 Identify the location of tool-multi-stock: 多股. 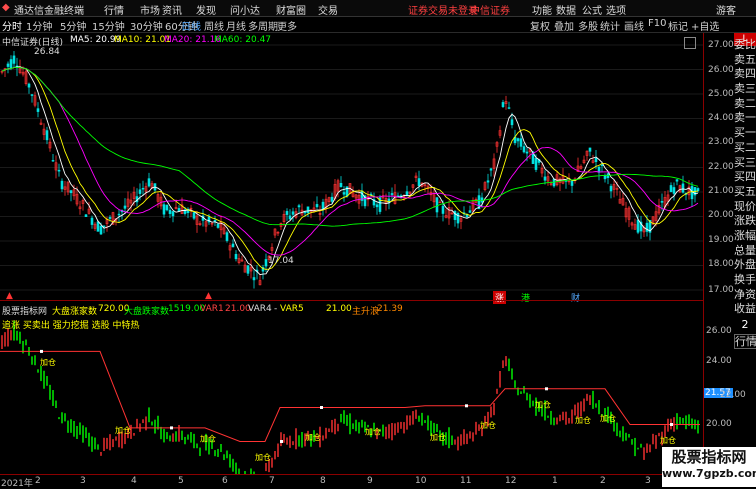
(588, 25).